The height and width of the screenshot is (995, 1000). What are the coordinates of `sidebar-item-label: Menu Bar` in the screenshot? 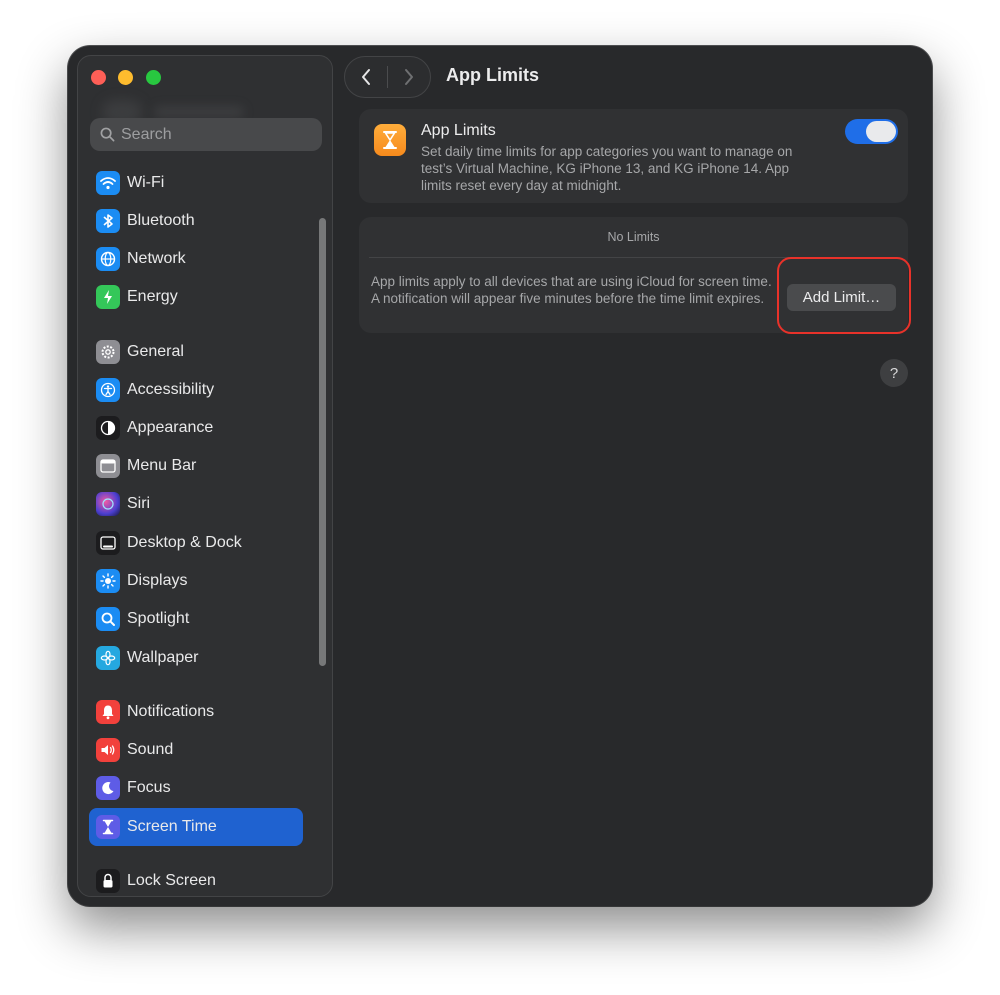 It's located at (162, 465).